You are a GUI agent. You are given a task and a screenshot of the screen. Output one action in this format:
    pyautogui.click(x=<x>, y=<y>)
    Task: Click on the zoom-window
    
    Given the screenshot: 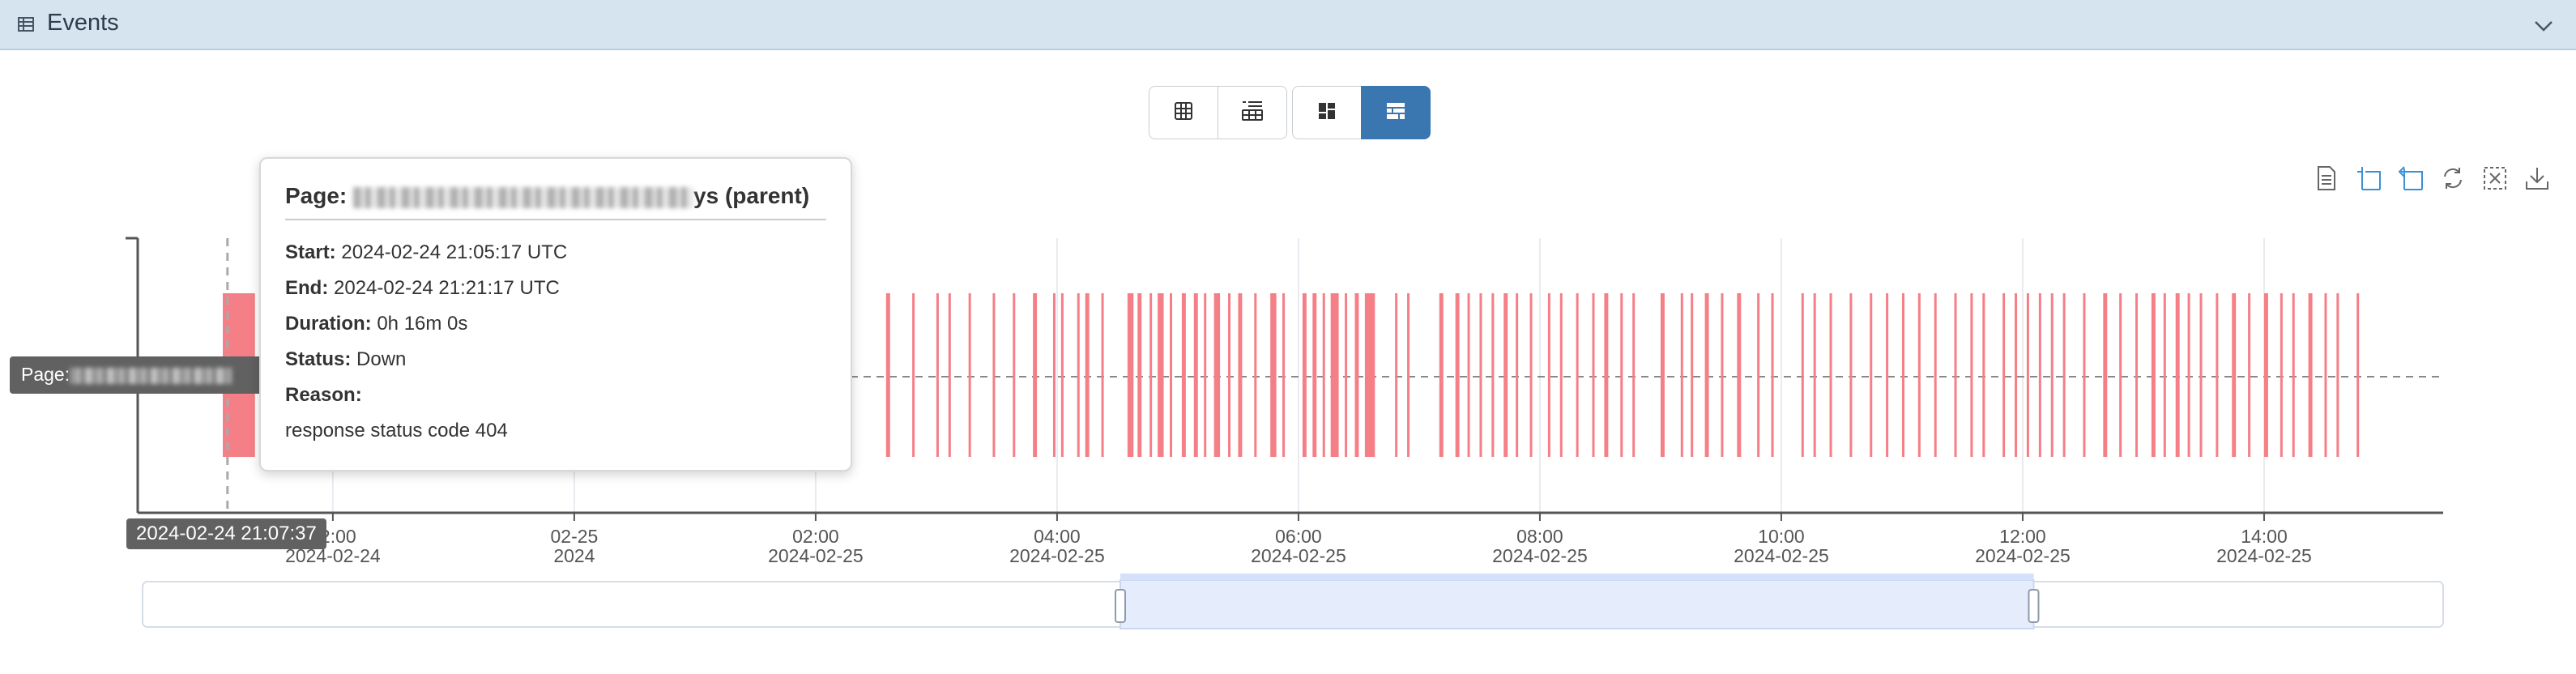 What is the action you would take?
    pyautogui.click(x=1578, y=604)
    